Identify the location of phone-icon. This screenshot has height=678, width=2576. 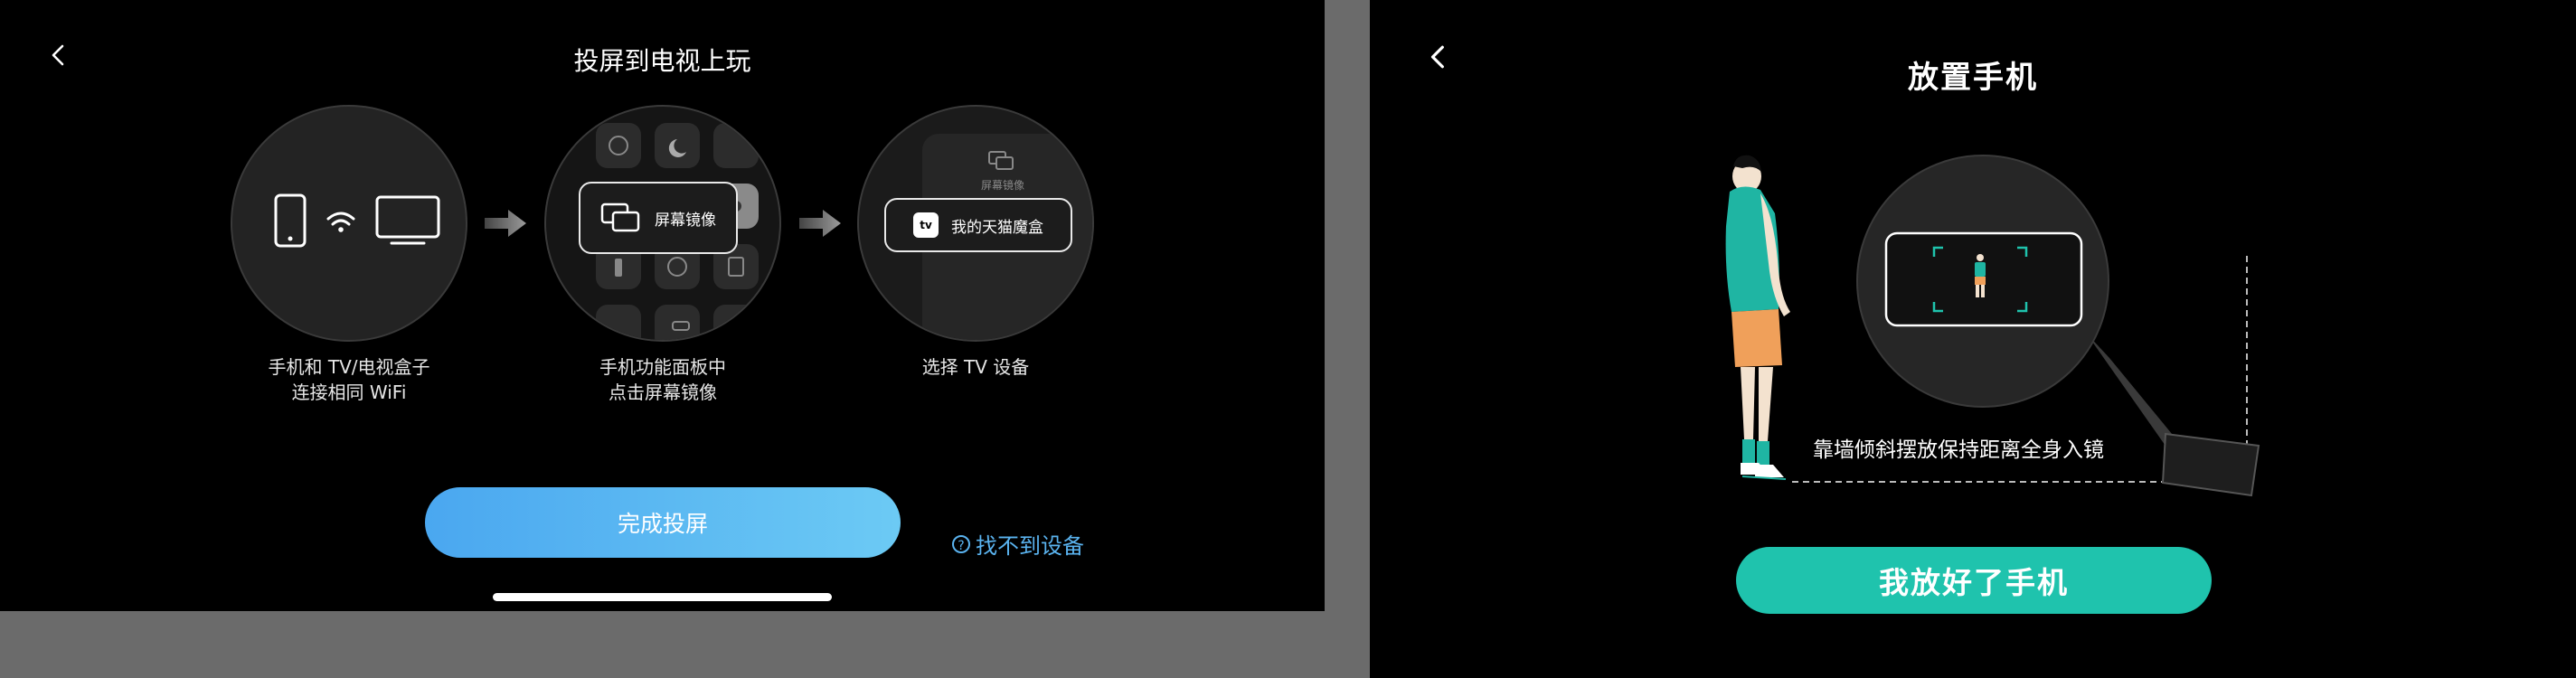
(290, 220).